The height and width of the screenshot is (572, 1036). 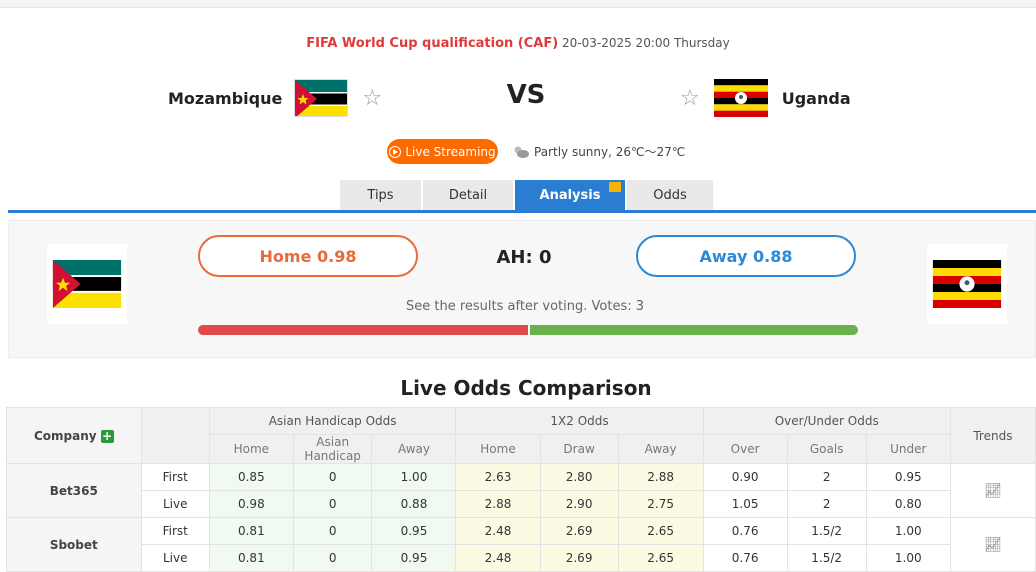 What do you see at coordinates (525, 306) in the screenshot?
I see `vote-results-text: See the results after voting. Votes: 3` at bounding box center [525, 306].